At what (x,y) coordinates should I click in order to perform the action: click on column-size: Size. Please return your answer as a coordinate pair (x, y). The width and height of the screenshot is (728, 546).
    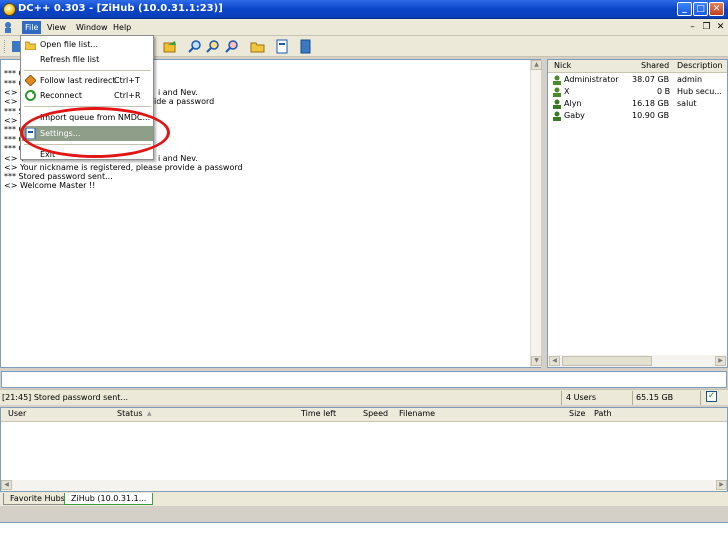
    Looking at the image, I should click on (577, 413).